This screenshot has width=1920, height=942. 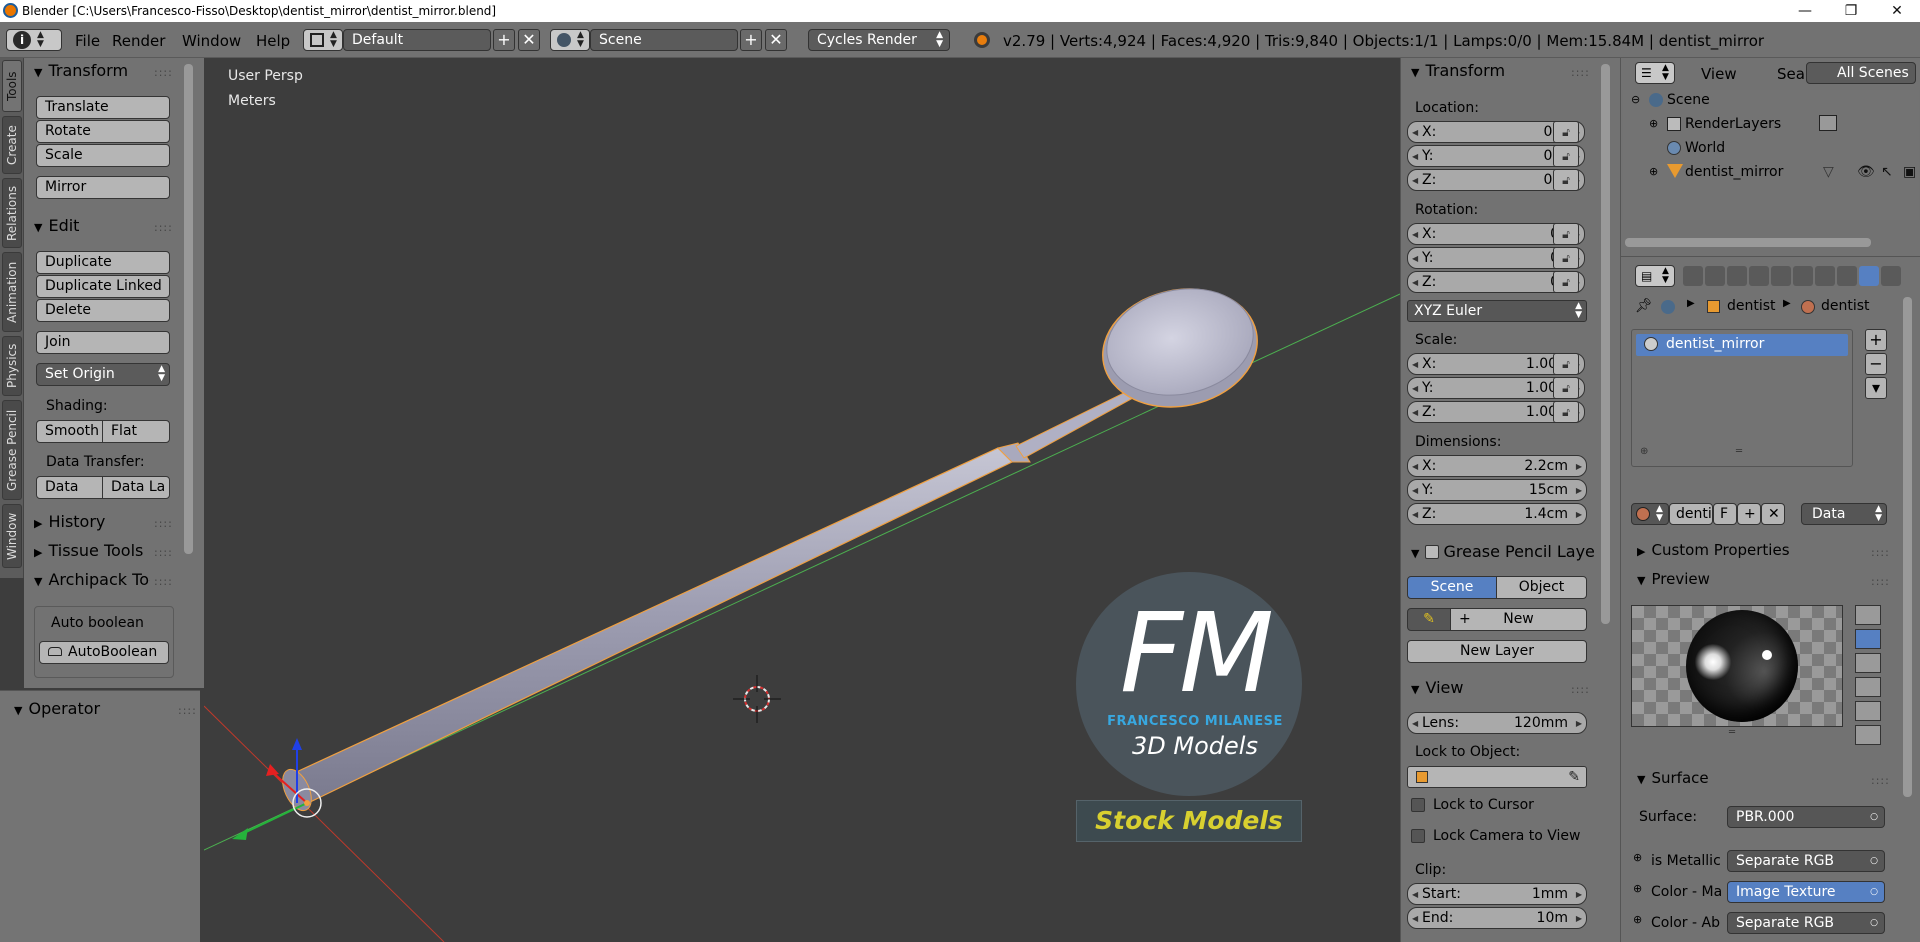 I want to click on input-node-select: Image Texture ○, so click(x=1806, y=892).